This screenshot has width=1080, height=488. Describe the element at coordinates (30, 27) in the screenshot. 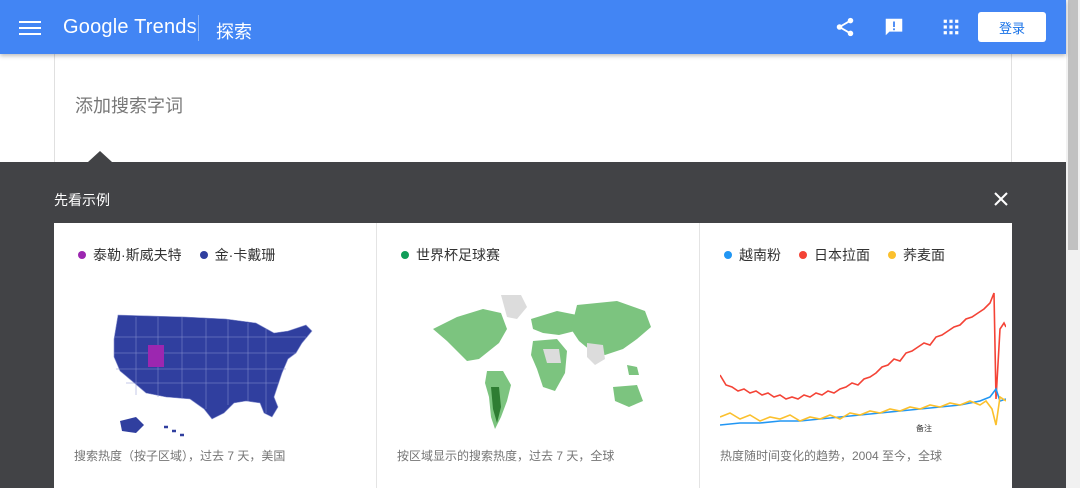

I see `menu-icon` at that location.